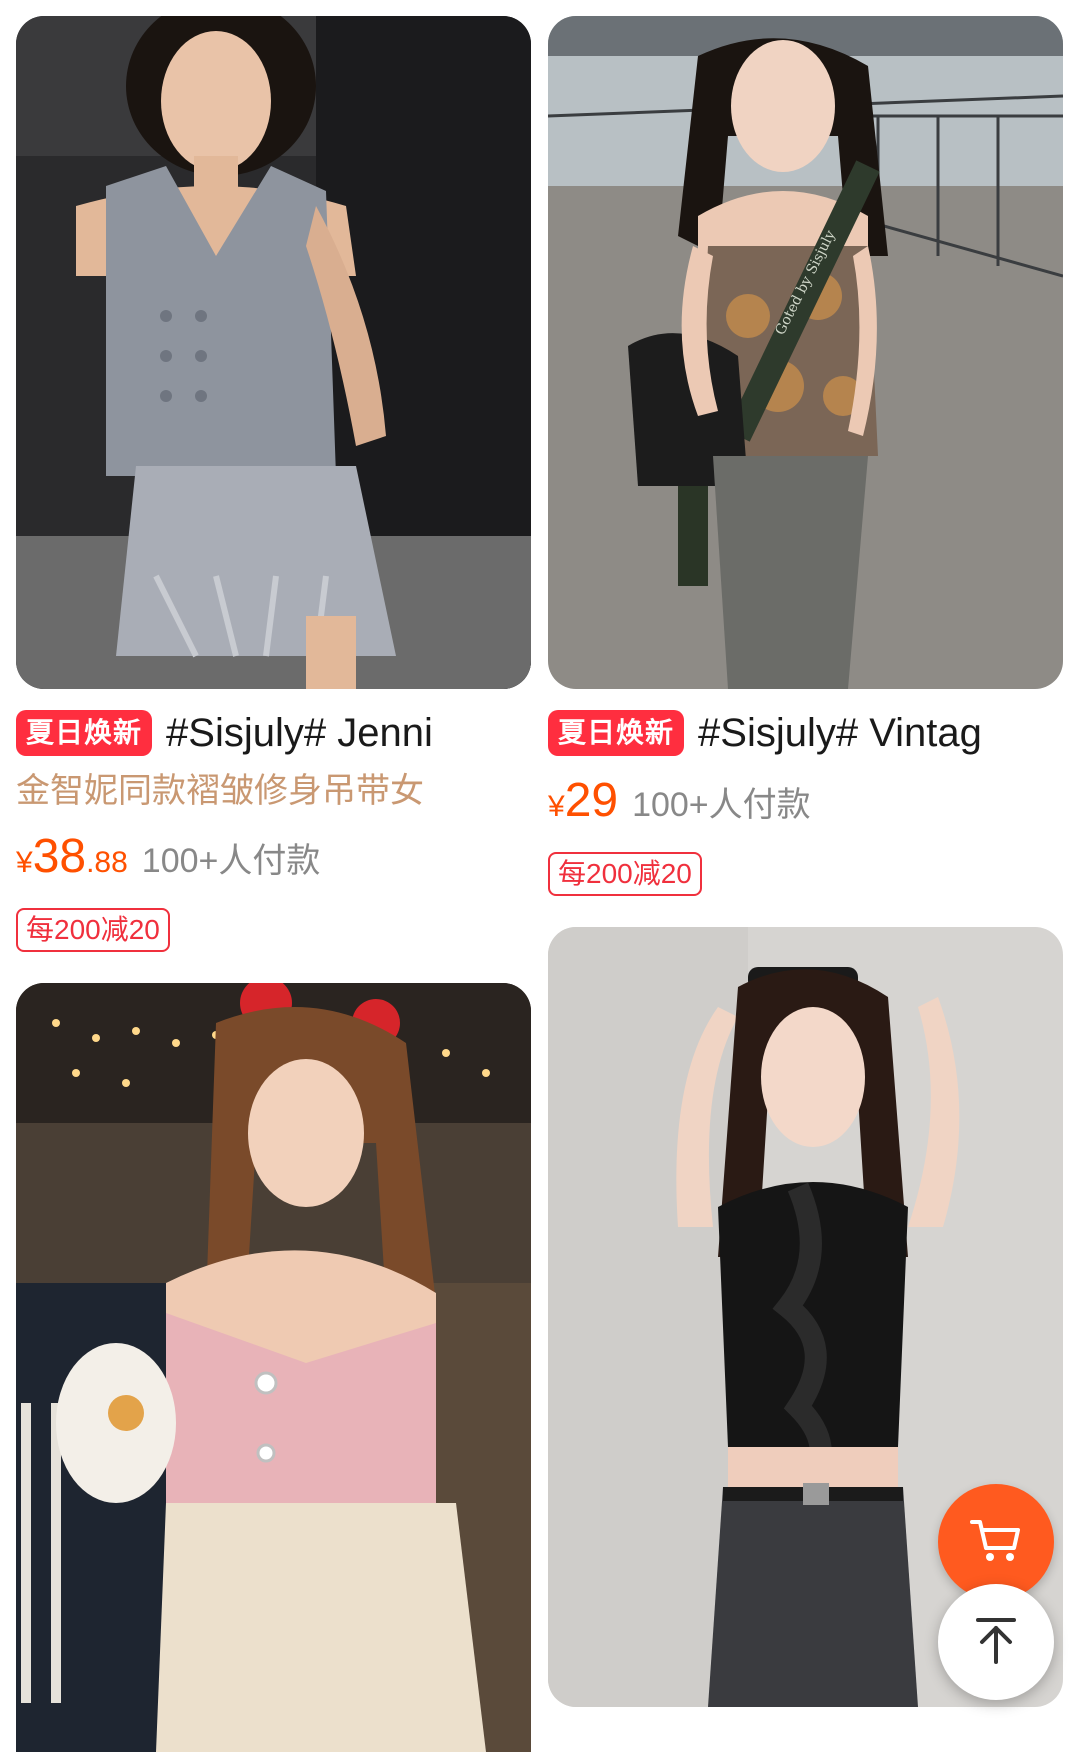 The width and height of the screenshot is (1079, 1752). Describe the element at coordinates (59, 856) in the screenshot. I see `price-integer: 38` at that location.